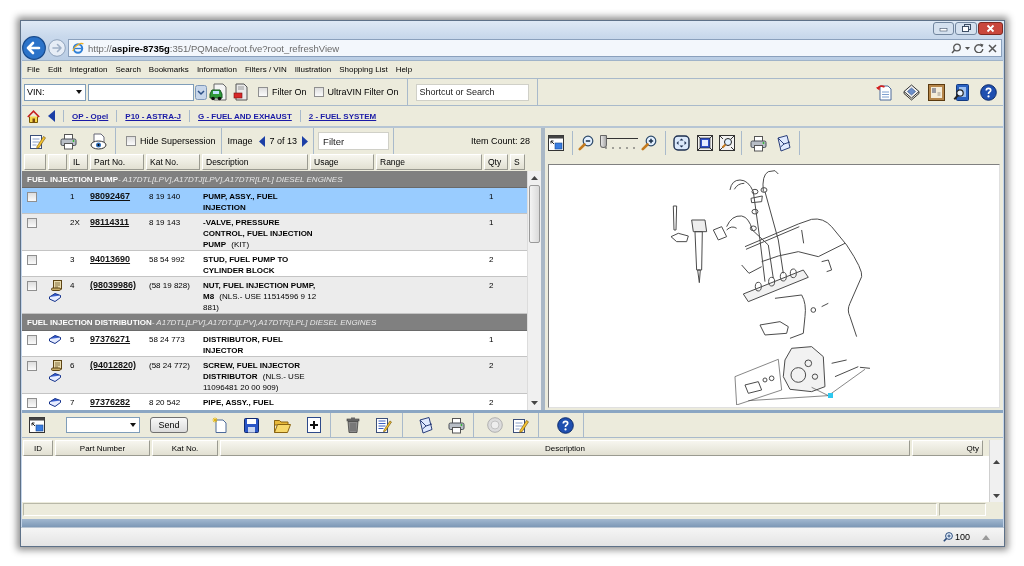 This screenshot has height=566, width=1024. Describe the element at coordinates (110, 196) in the screenshot. I see `part-number-link: 98092467` at that location.